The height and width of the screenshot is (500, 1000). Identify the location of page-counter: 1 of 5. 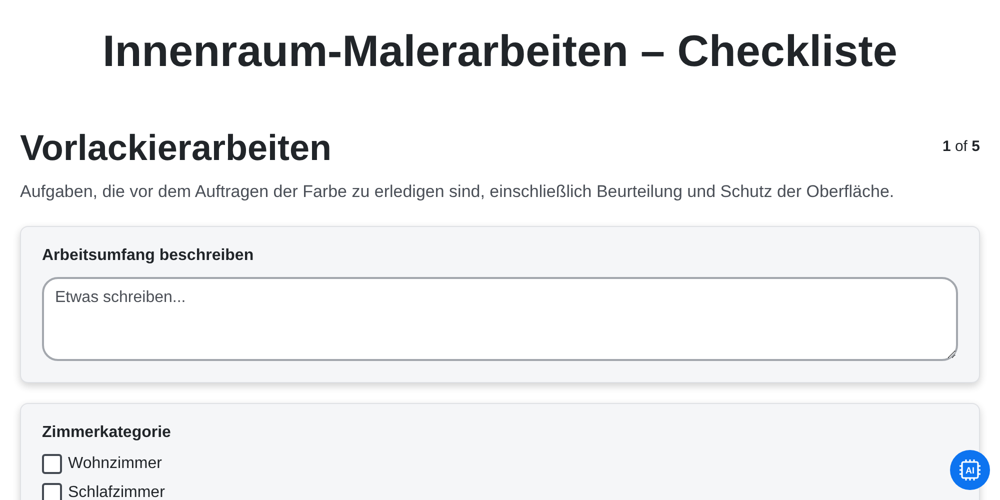
(961, 146).